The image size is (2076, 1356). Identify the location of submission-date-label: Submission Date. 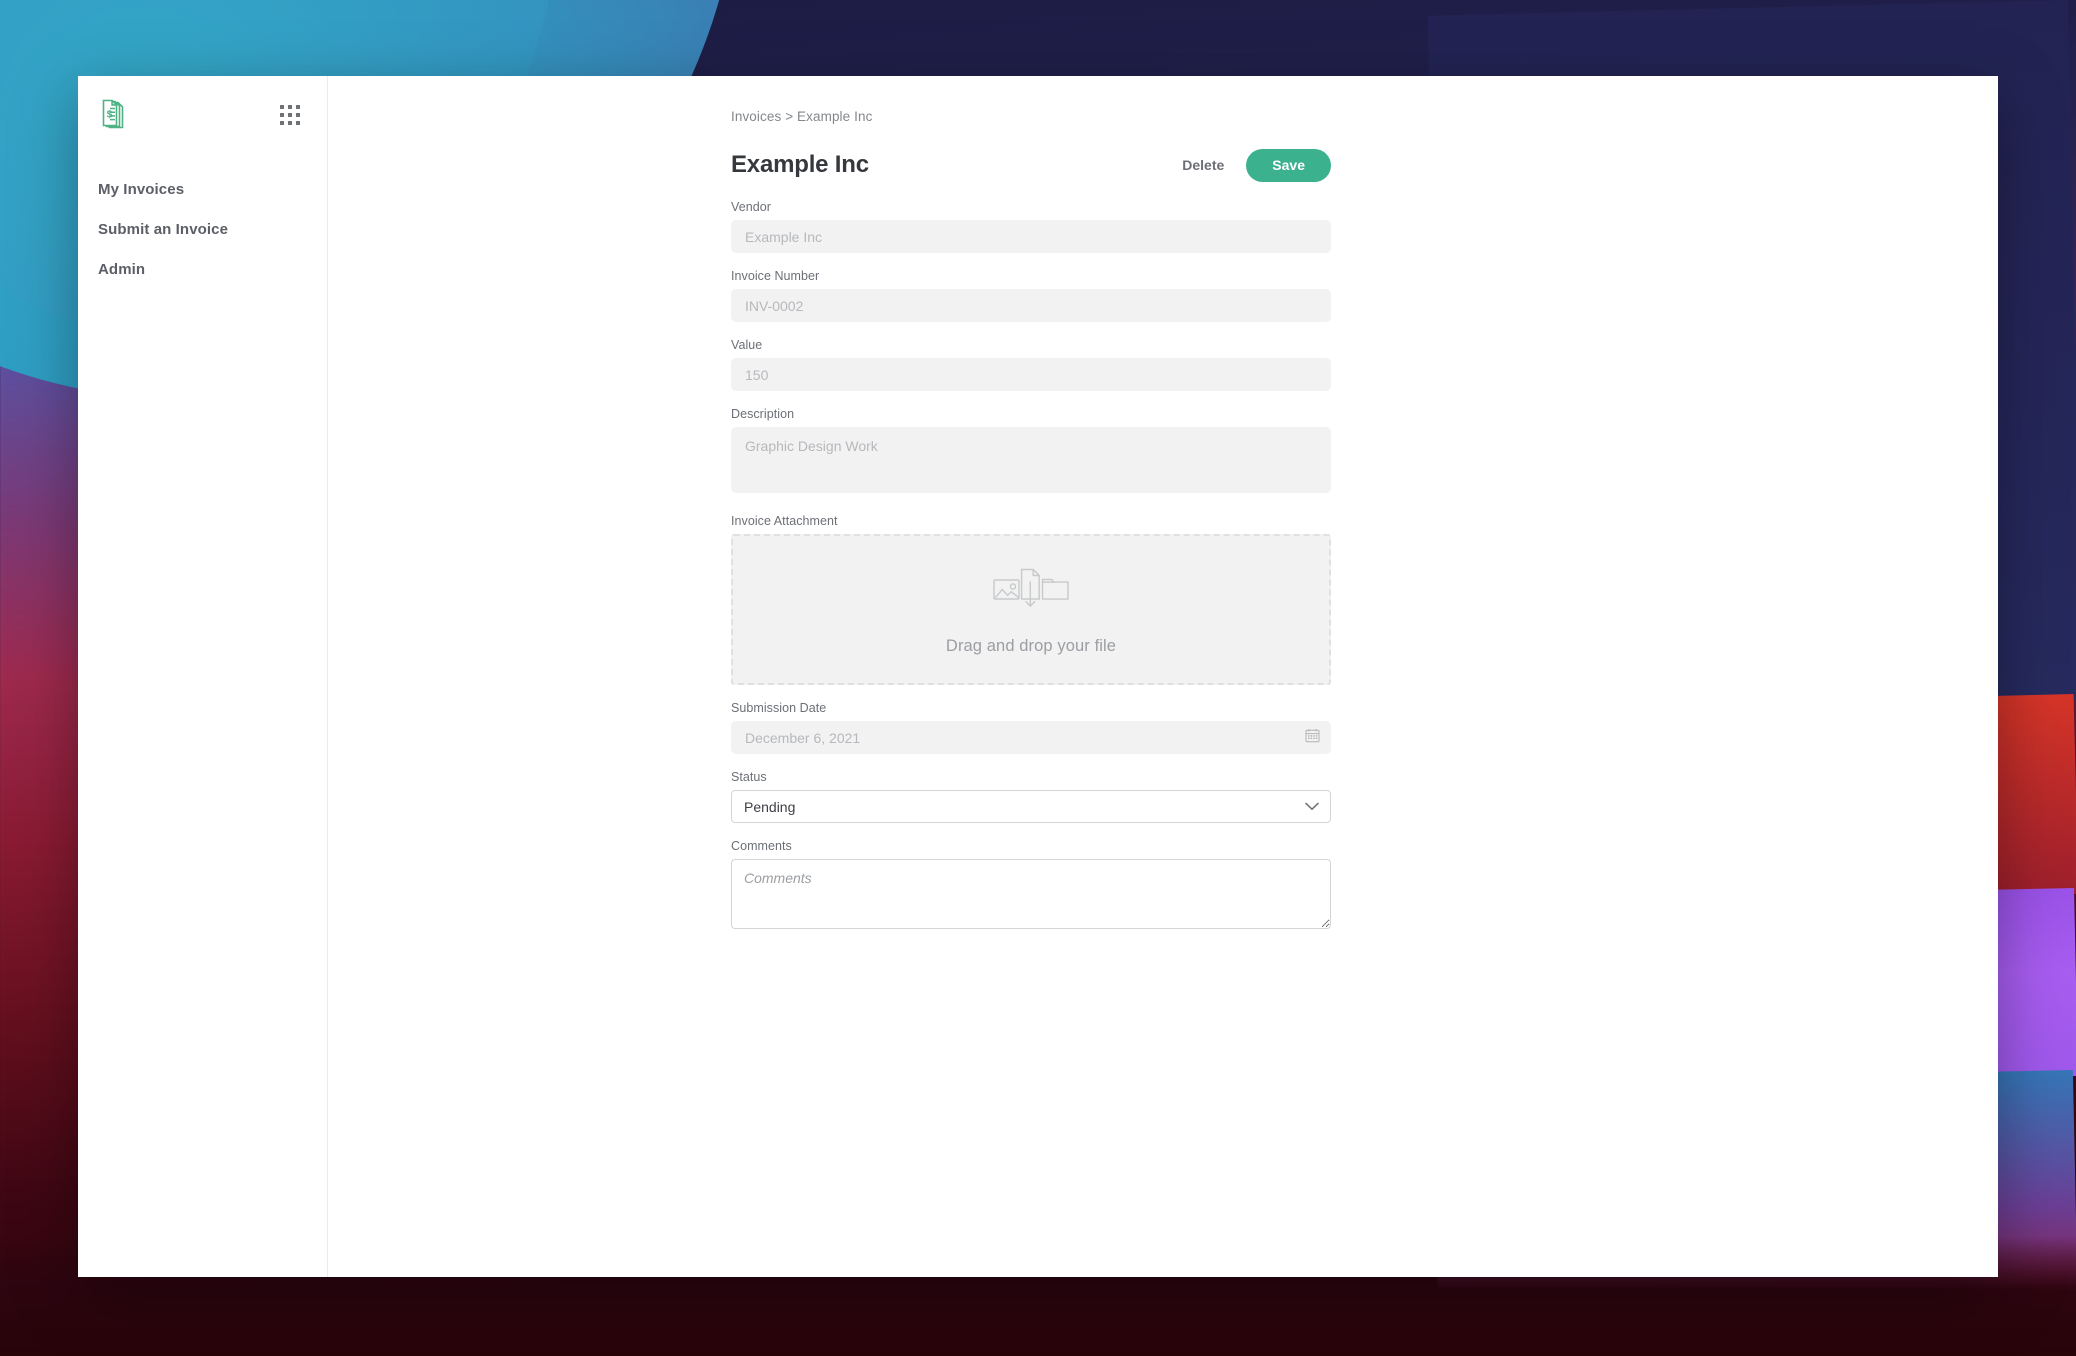
(779, 708).